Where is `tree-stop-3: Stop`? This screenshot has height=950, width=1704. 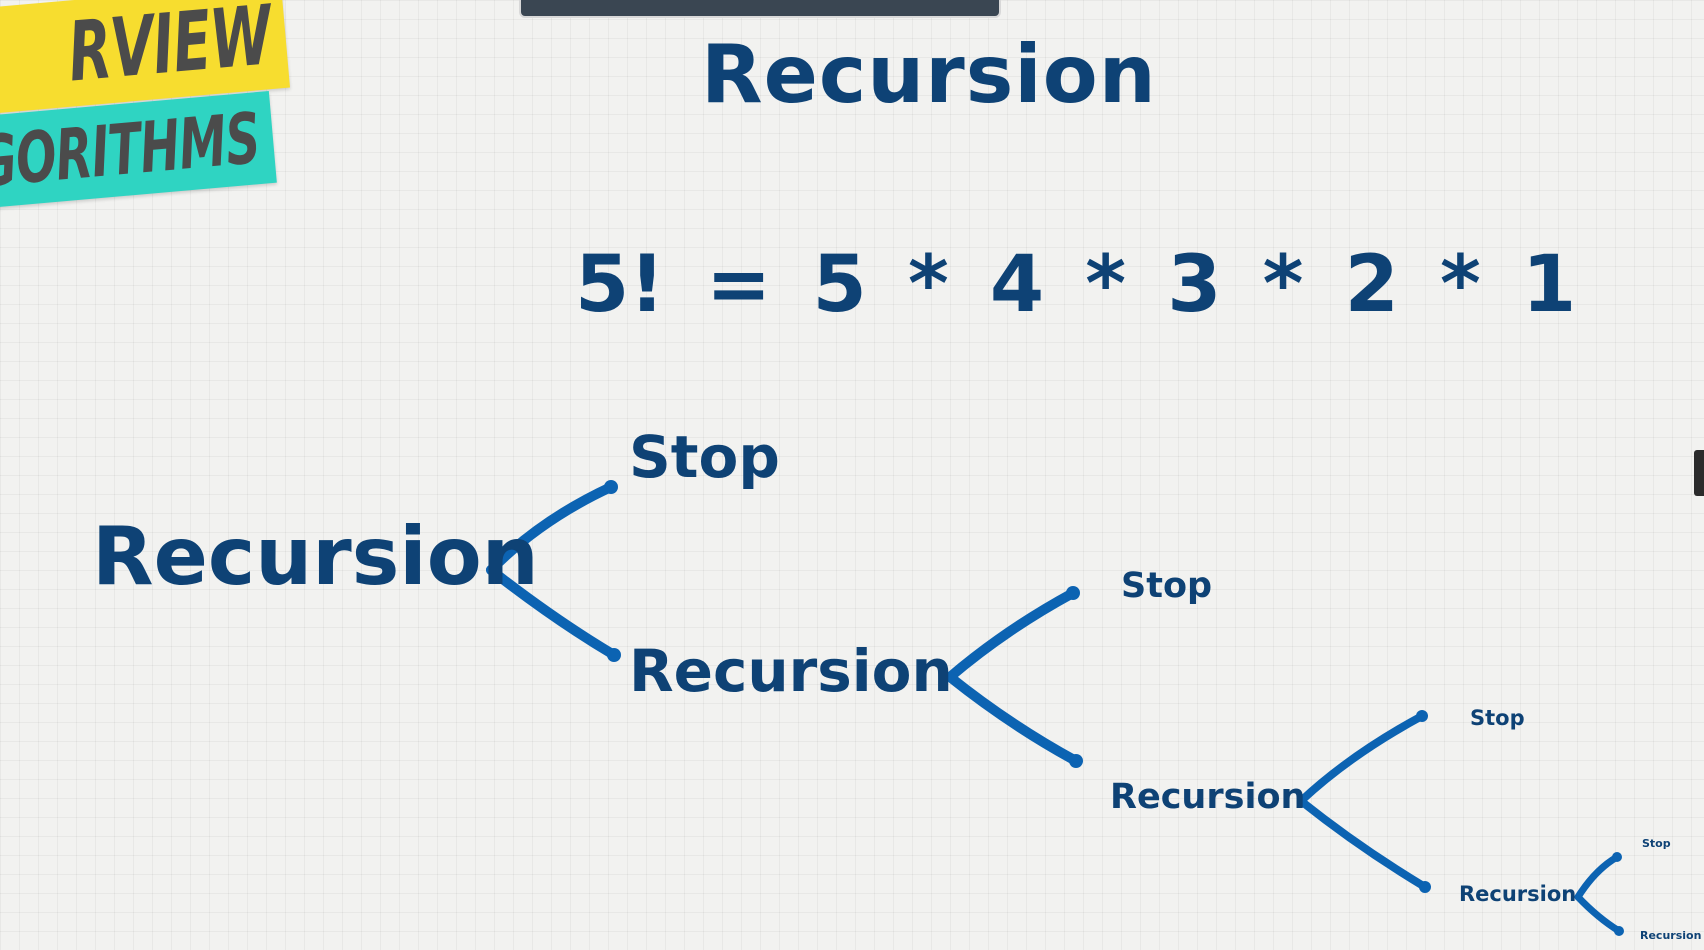 tree-stop-3: Stop is located at coordinates (1497, 718).